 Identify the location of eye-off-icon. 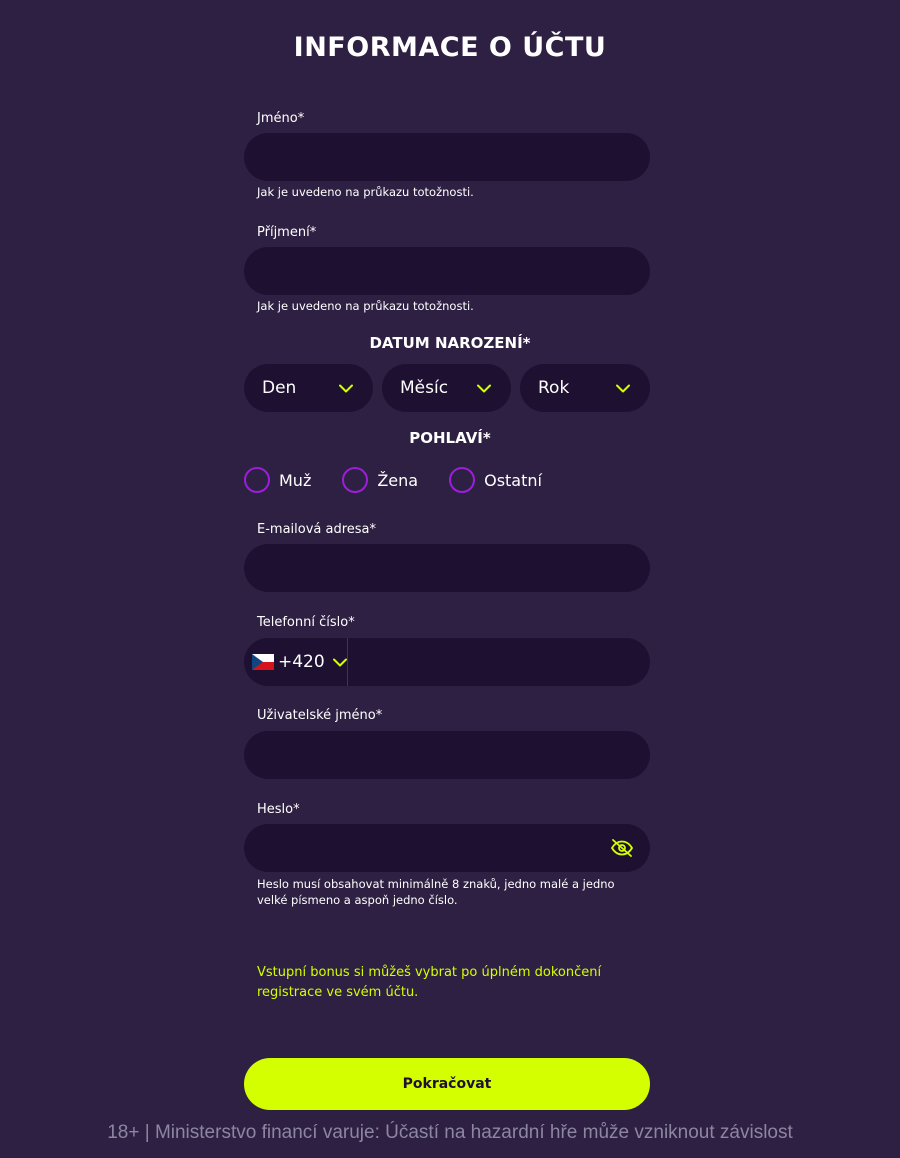
(622, 848).